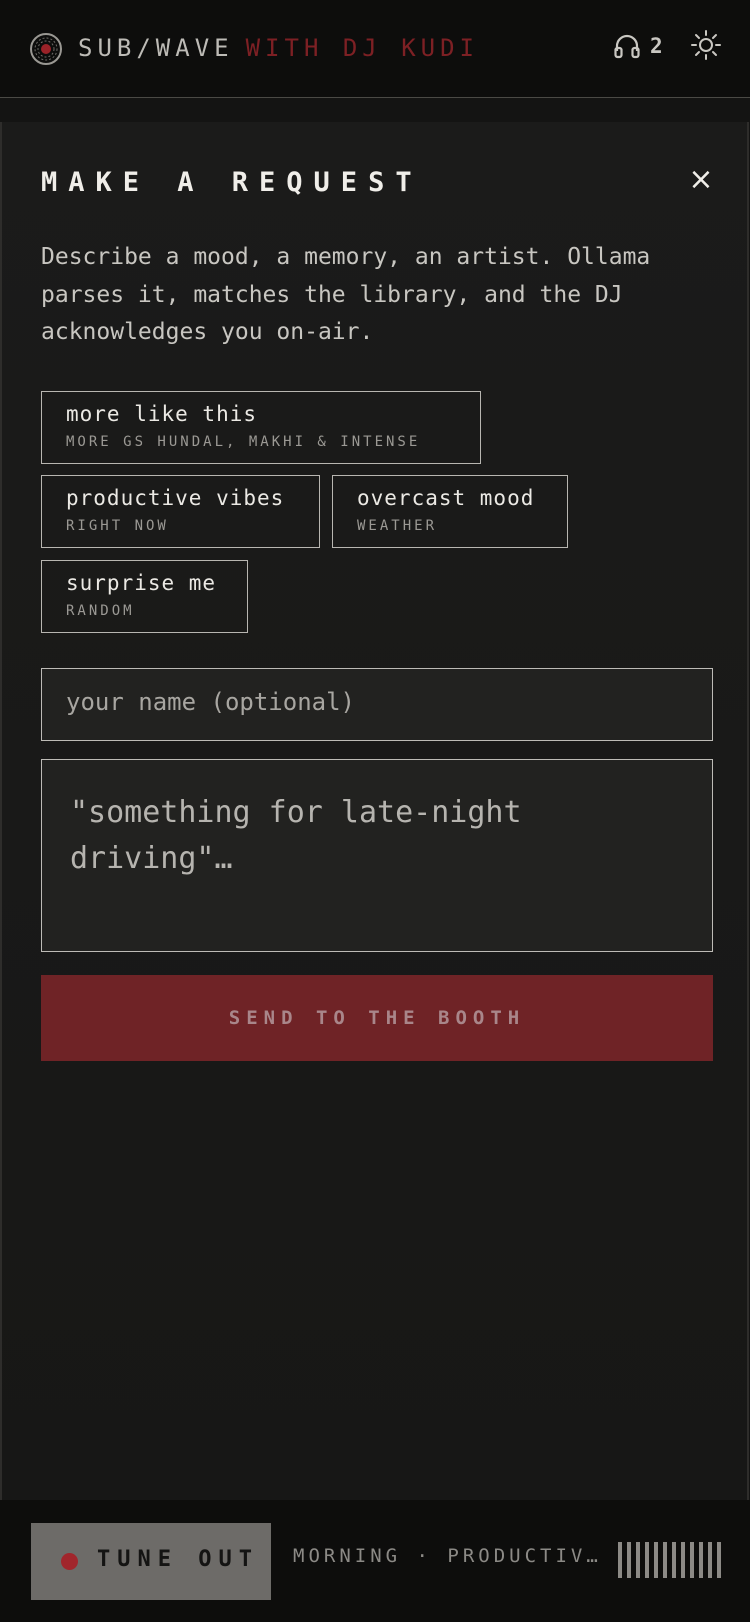 The width and height of the screenshot is (750, 1622). Describe the element at coordinates (162, 414) in the screenshot. I see `suggestion-label: more like this` at that location.